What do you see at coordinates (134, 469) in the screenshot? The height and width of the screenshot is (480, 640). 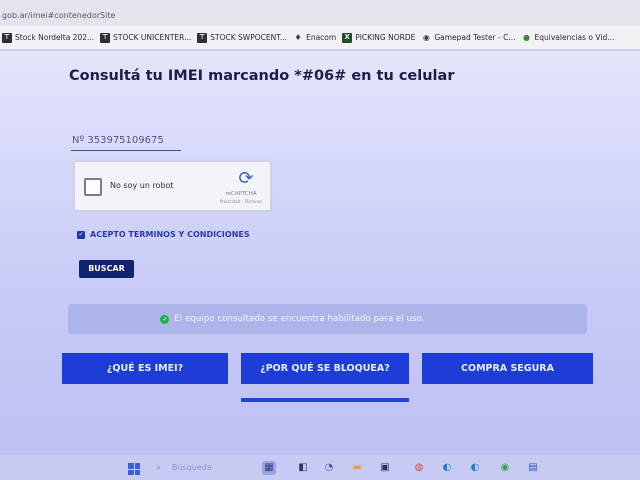 I see `windows-start-icon` at bounding box center [134, 469].